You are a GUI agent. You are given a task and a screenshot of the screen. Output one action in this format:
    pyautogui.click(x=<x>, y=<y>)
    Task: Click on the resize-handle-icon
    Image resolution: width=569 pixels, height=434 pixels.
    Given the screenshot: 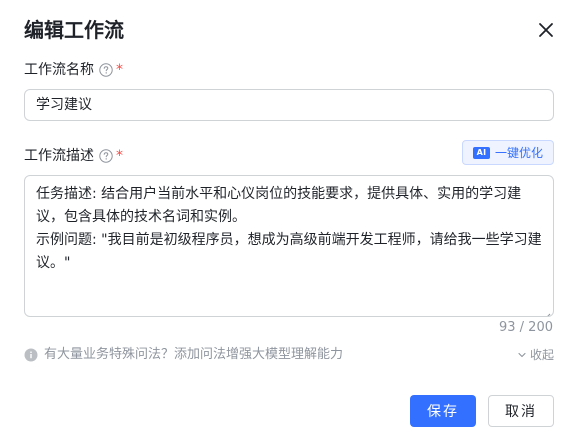 What is the action you would take?
    pyautogui.click(x=547, y=311)
    